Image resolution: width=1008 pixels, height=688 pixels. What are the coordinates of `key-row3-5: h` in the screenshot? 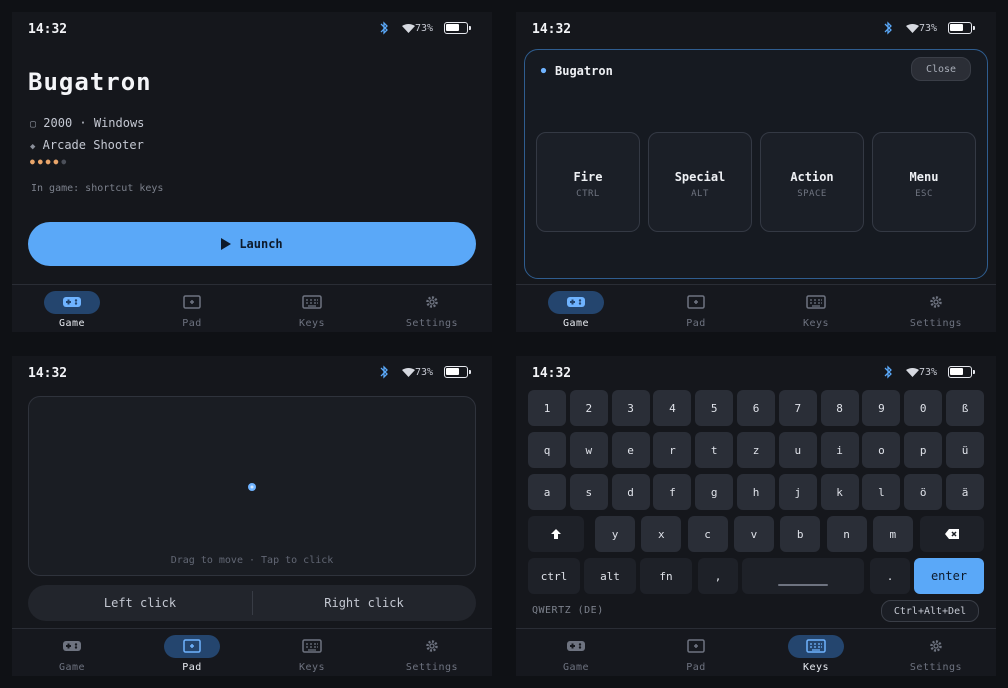 It's located at (756, 492).